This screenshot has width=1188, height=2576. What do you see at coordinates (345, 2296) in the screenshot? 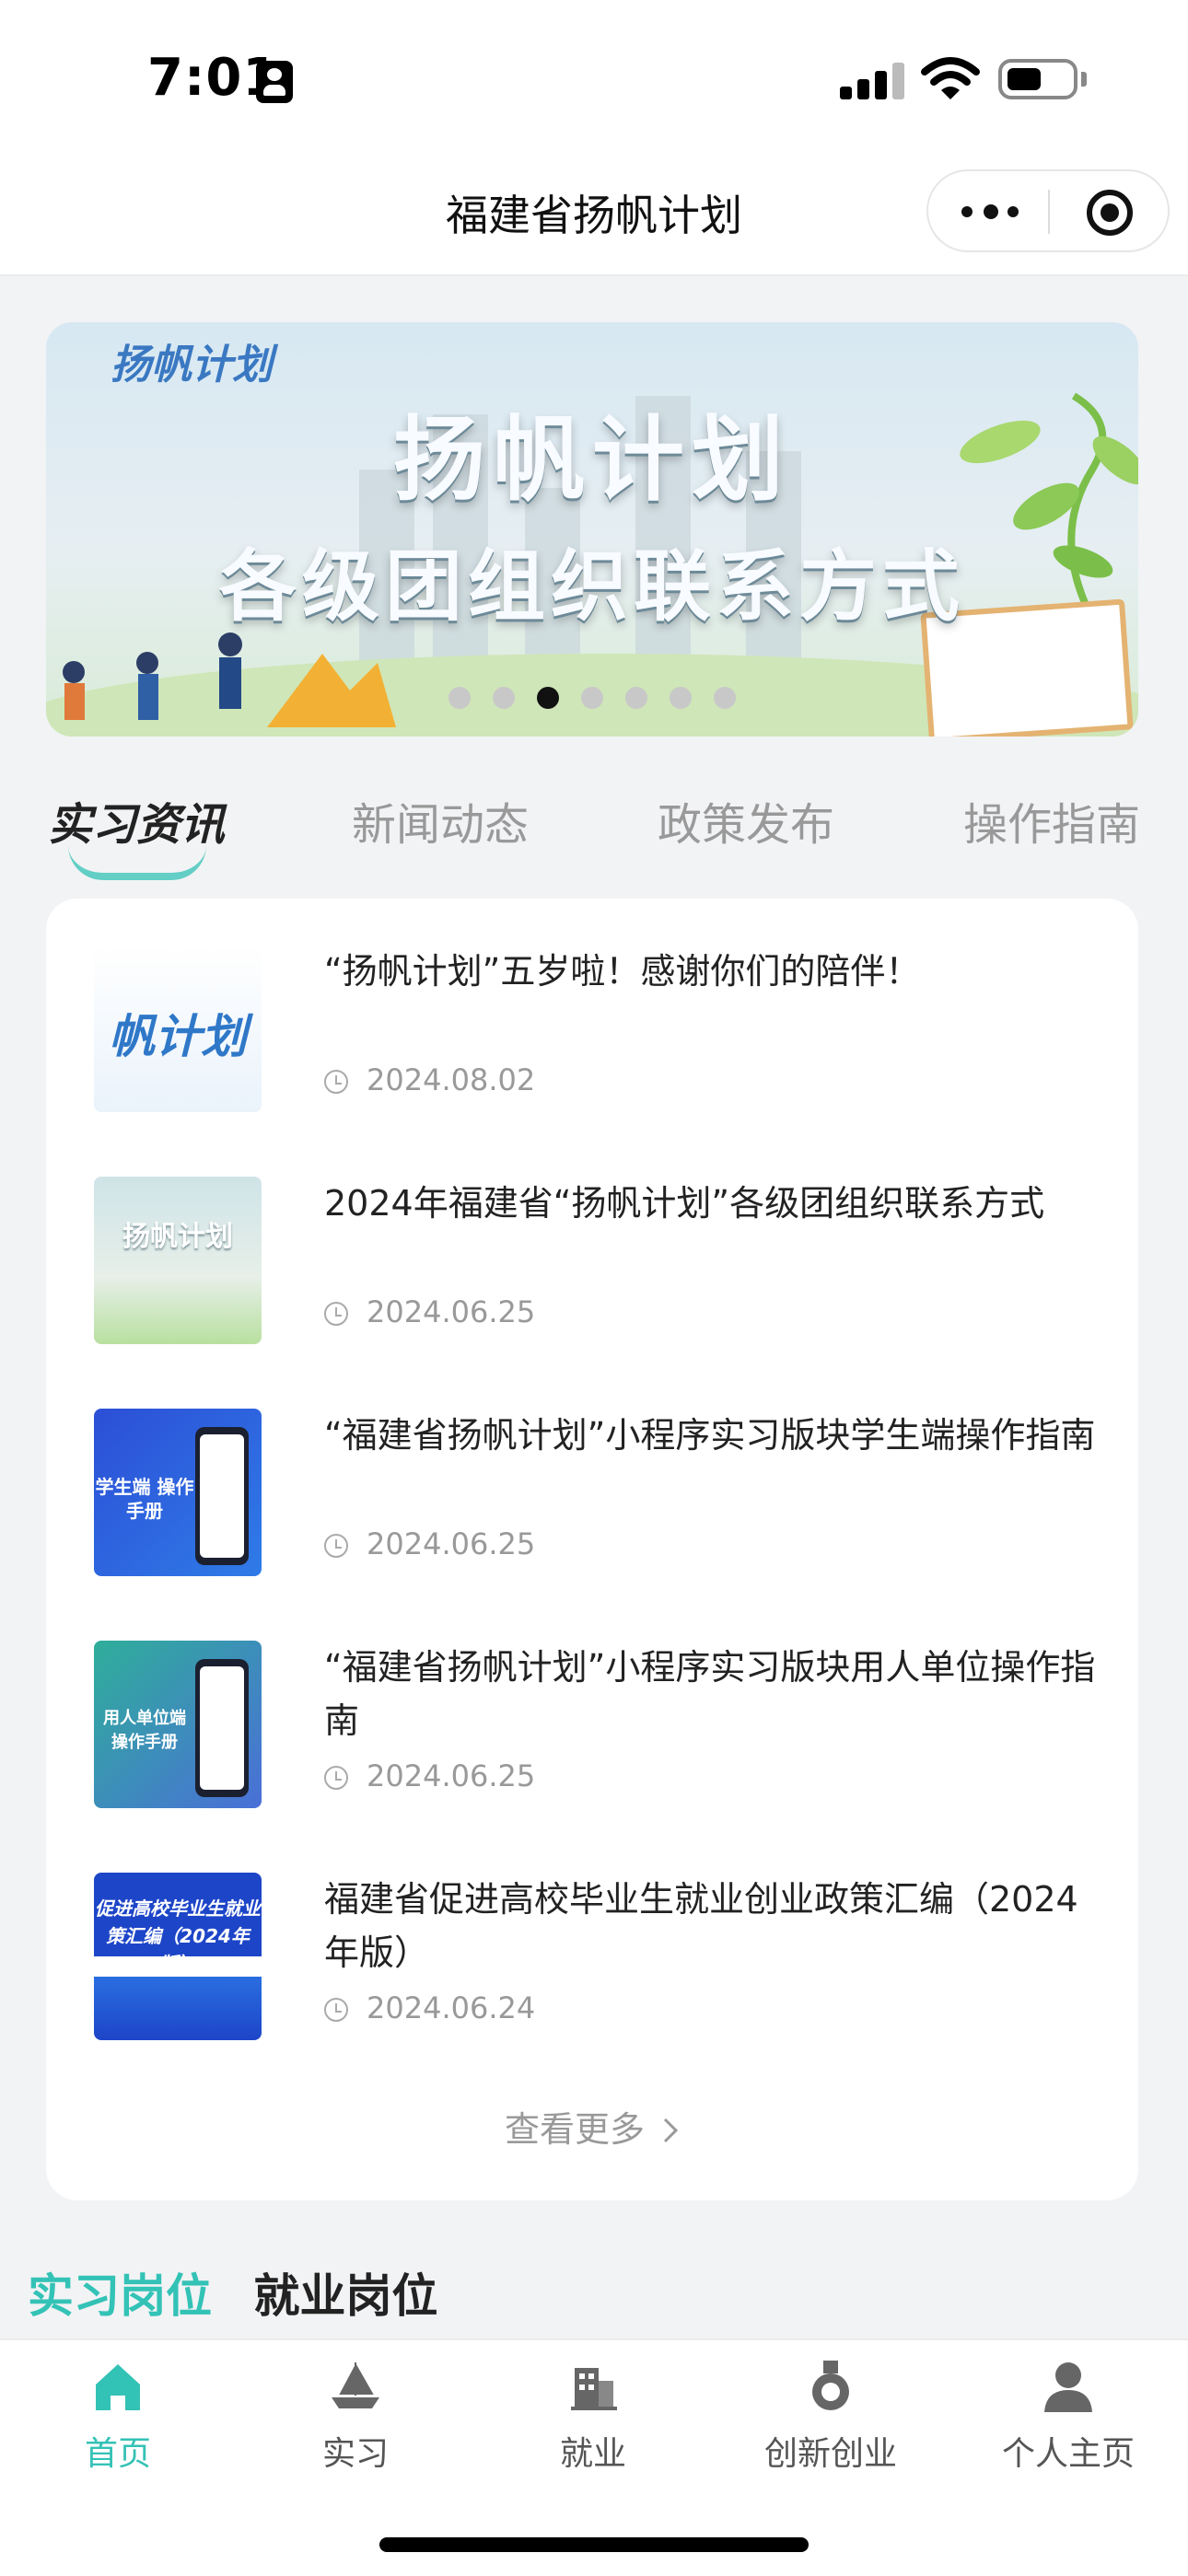
I see `tab-job-positions: 就业岗位` at bounding box center [345, 2296].